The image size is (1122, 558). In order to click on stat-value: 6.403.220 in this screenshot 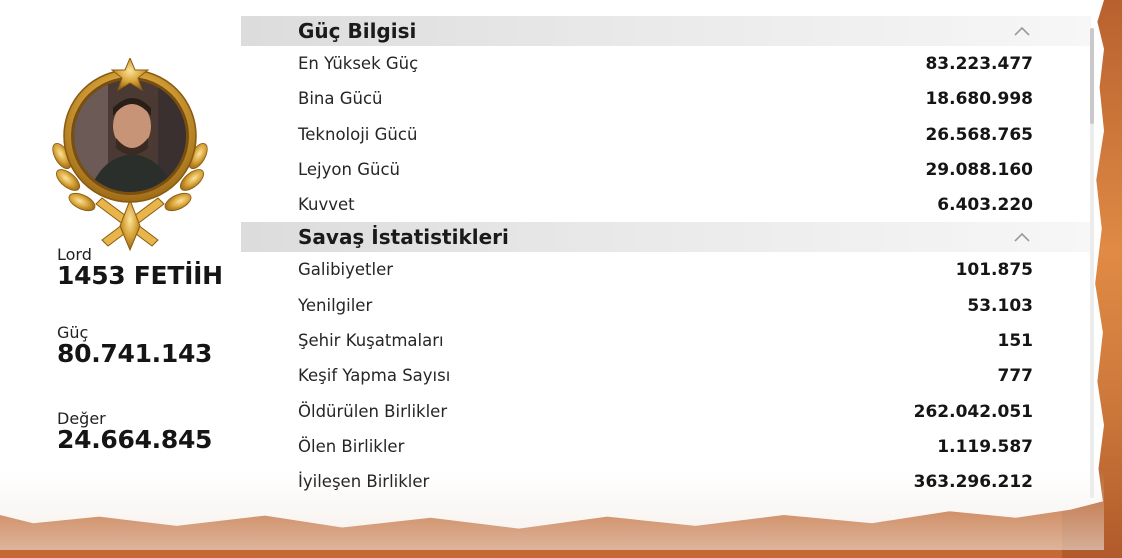, I will do `click(985, 205)`.